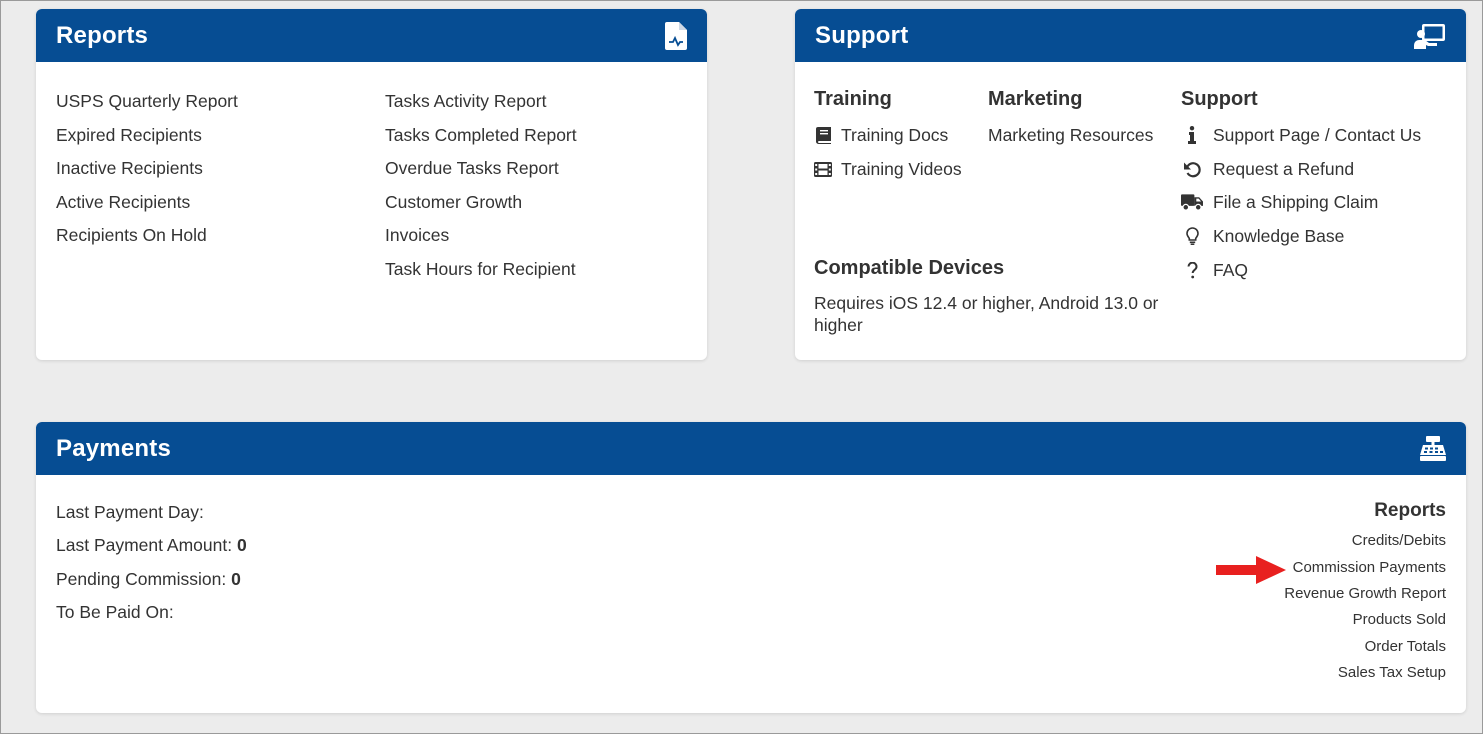 Image resolution: width=1483 pixels, height=734 pixels. I want to click on marketing-heading: Marketing, so click(1035, 99).